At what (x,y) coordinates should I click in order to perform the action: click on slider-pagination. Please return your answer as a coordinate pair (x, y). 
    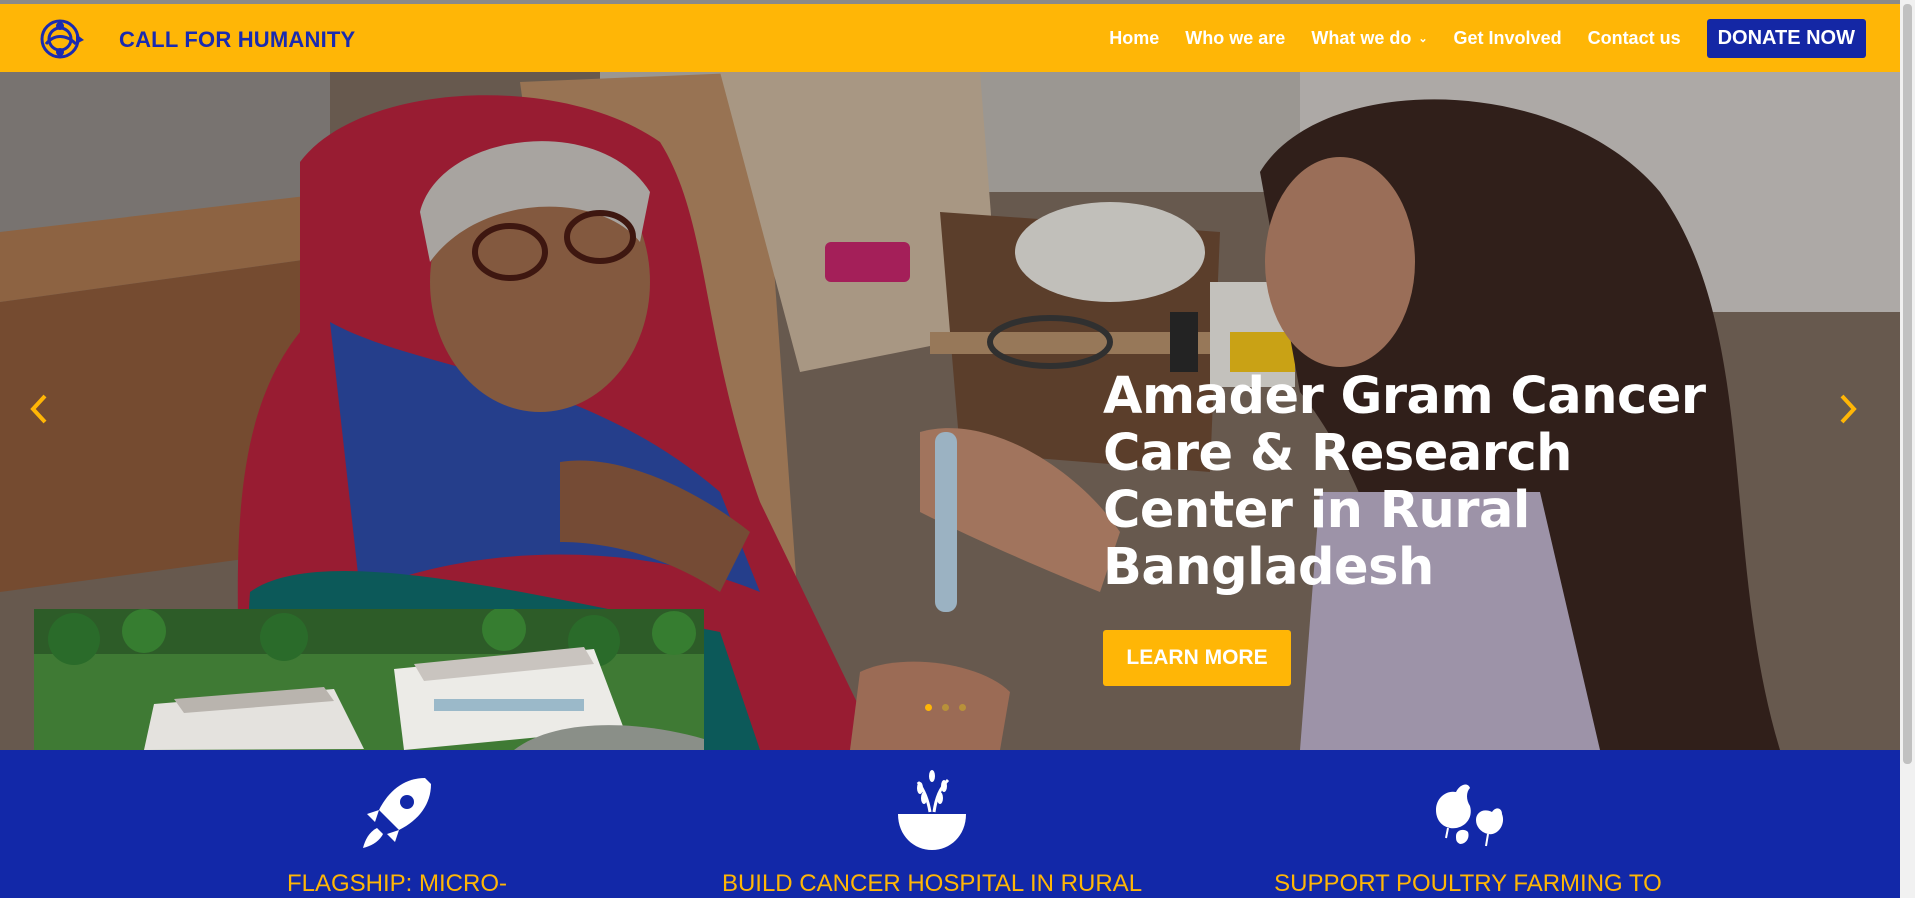
    Looking at the image, I should click on (945, 707).